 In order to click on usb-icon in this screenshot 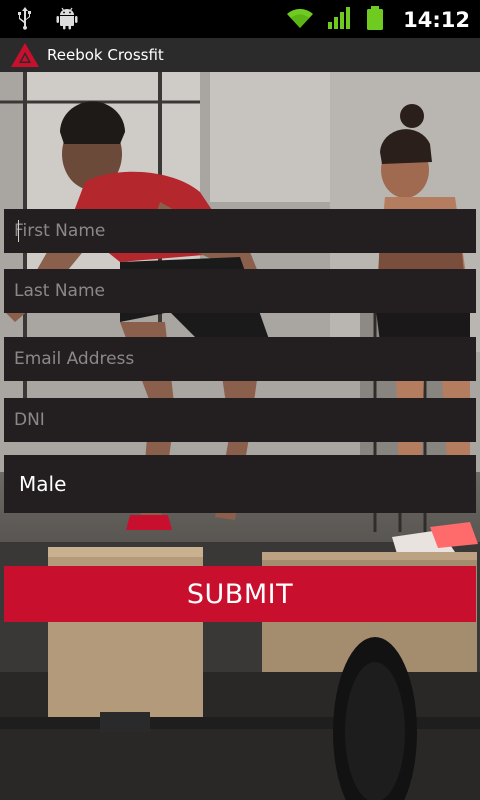, I will do `click(25, 20)`.